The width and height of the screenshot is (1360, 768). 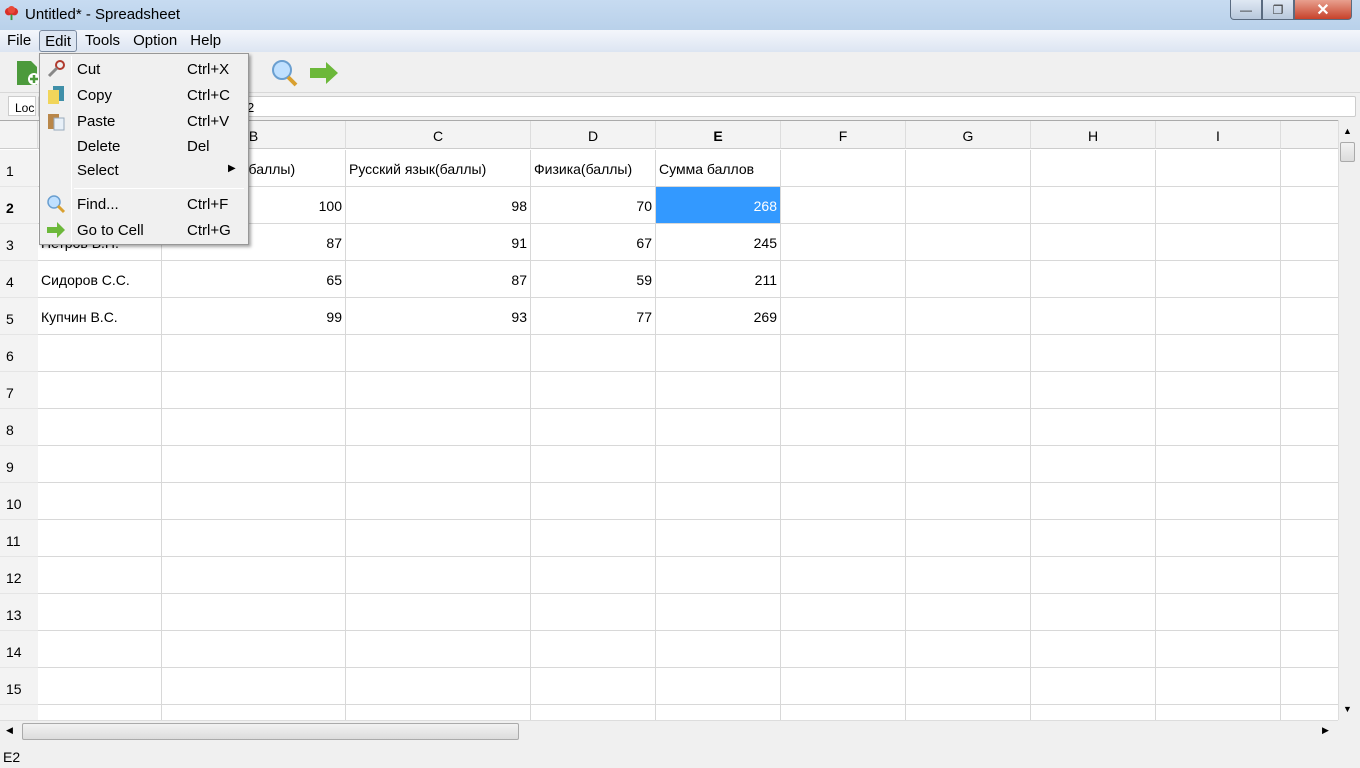 I want to click on row-header: 8, so click(x=19, y=427).